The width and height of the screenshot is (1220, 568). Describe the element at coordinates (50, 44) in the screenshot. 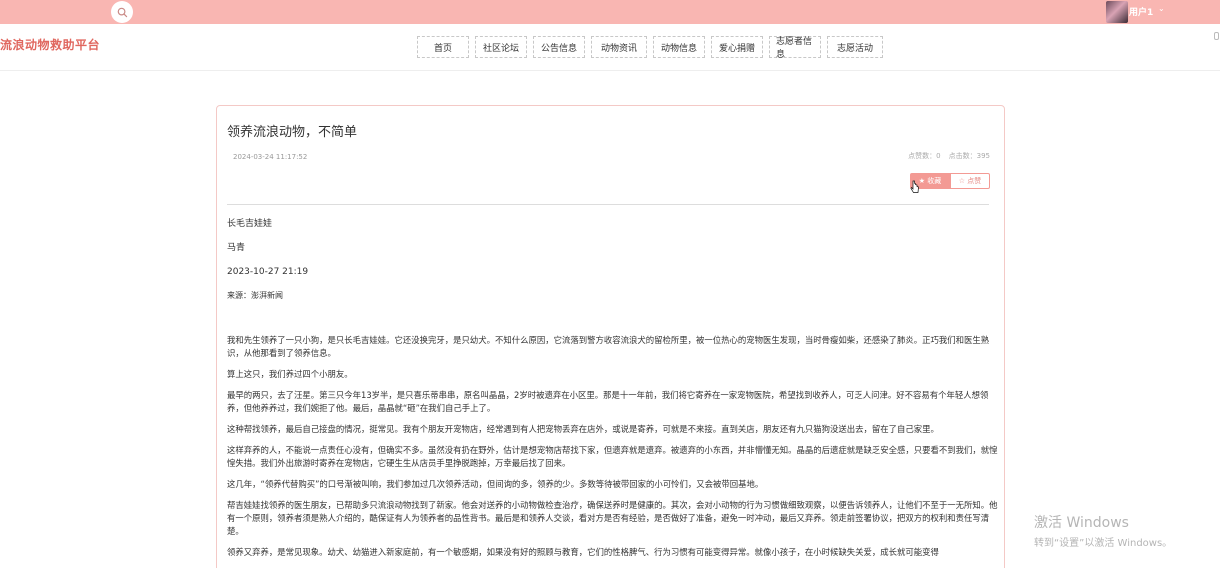

I see `site-brand: 流浪动物救助平台` at that location.